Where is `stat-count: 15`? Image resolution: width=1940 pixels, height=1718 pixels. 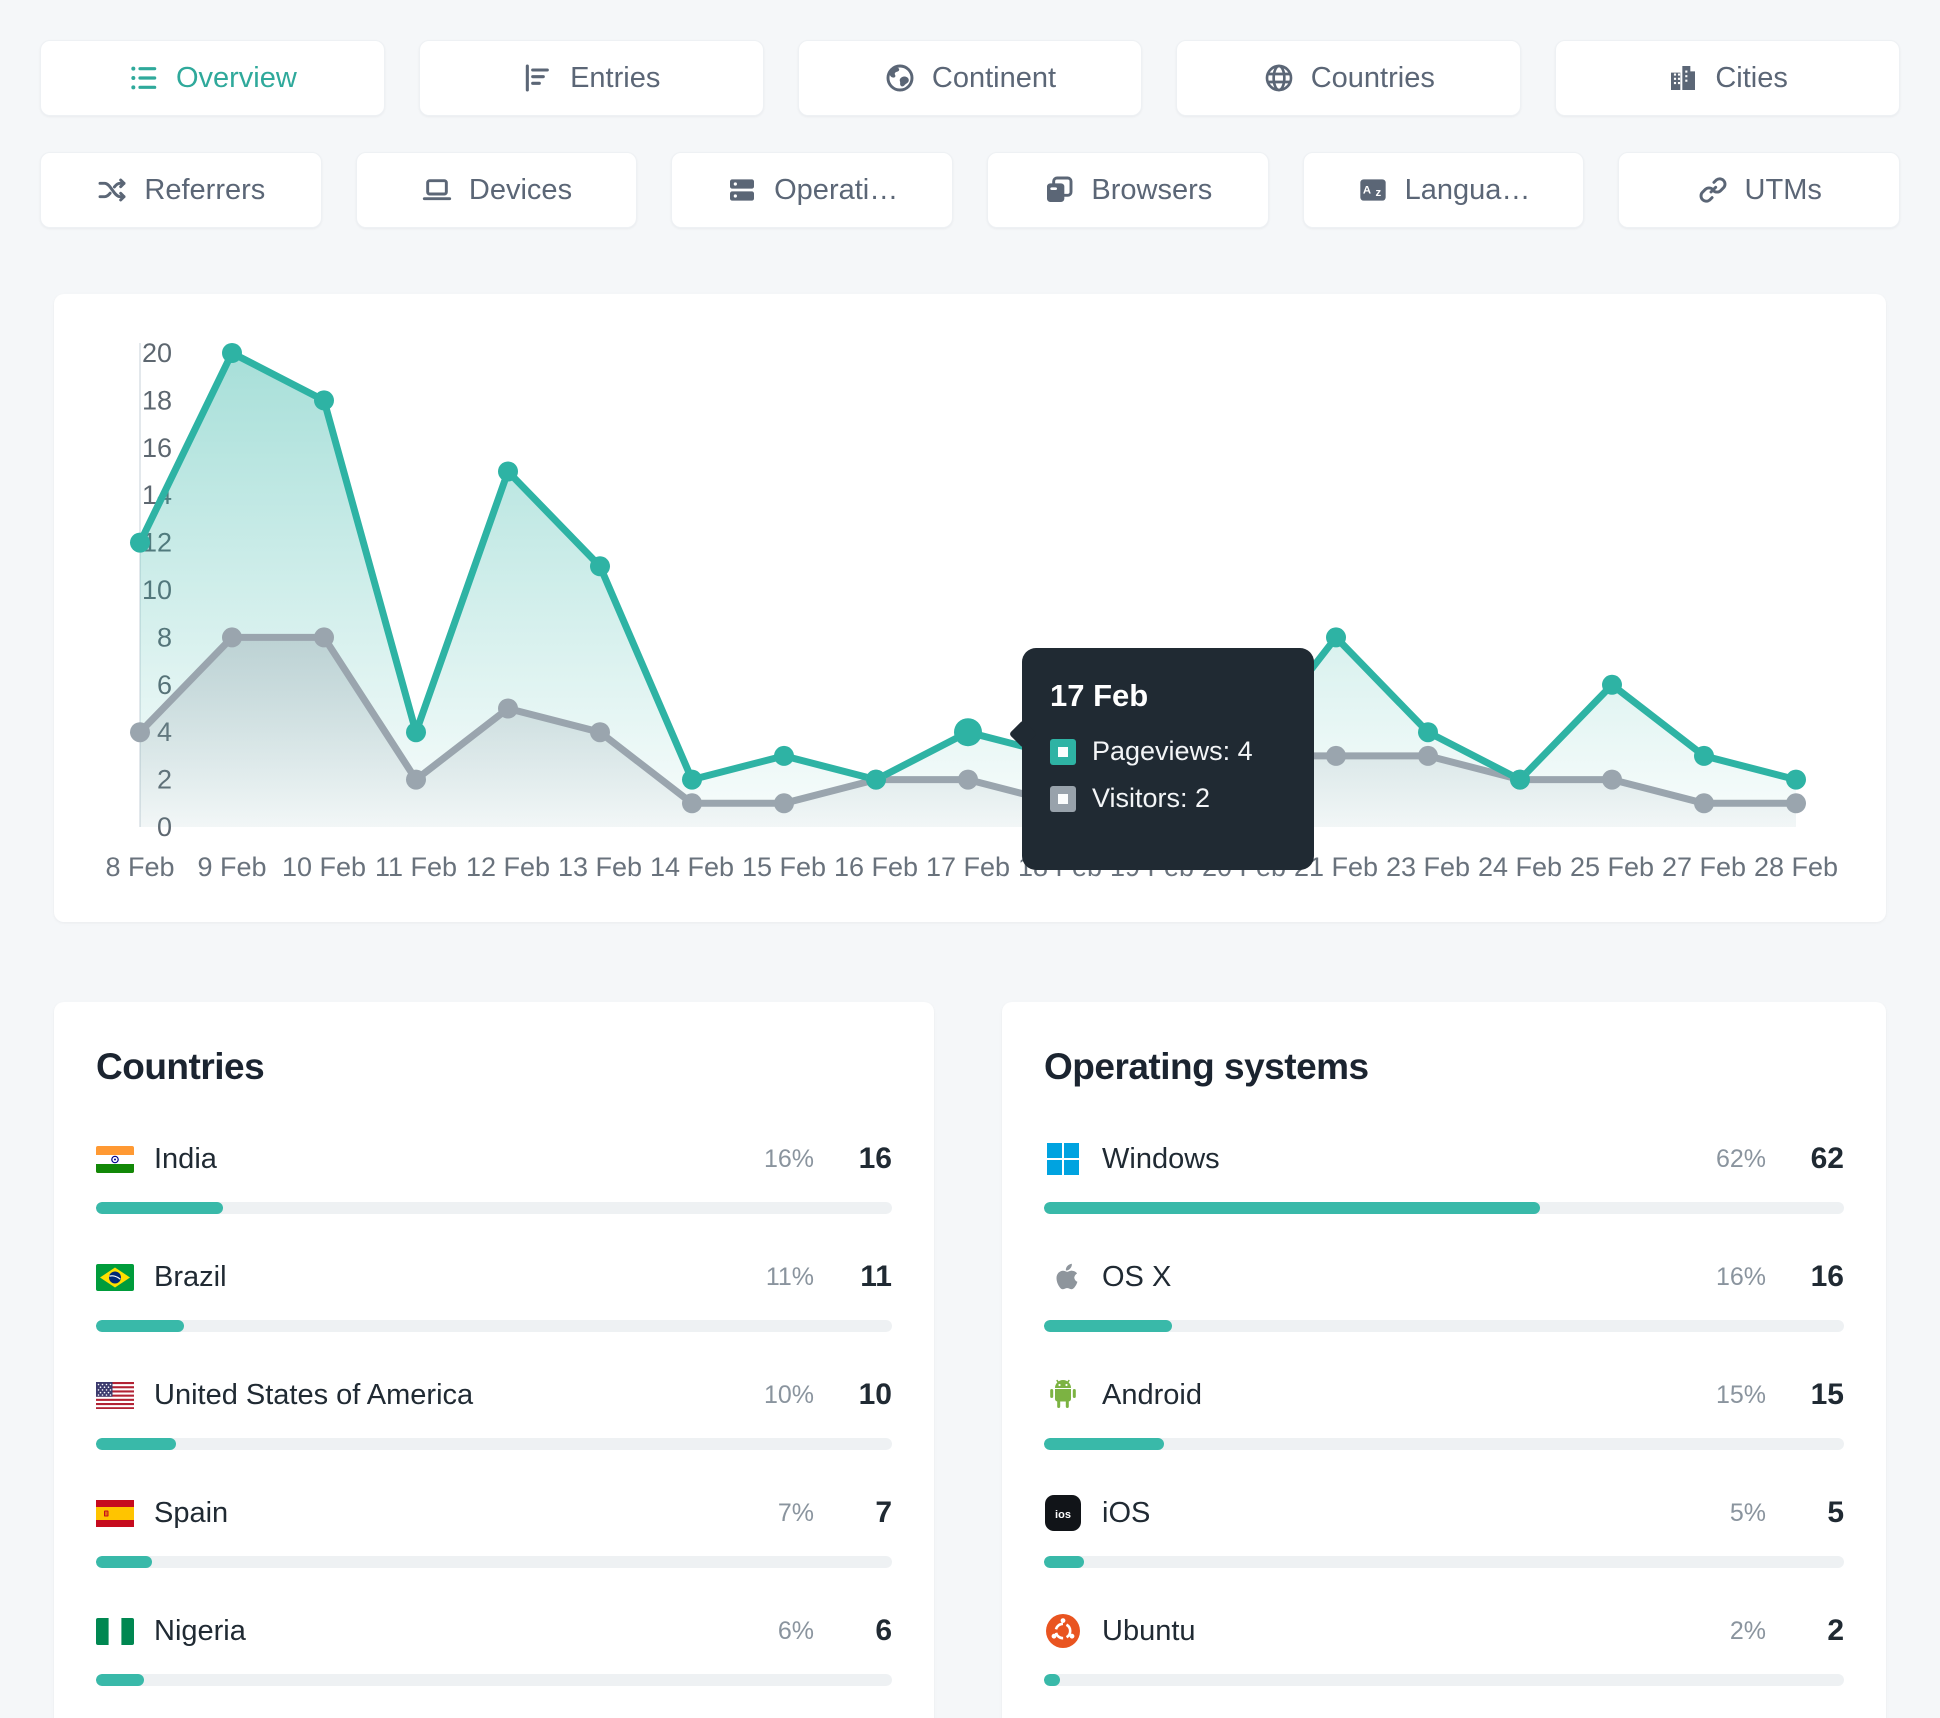 stat-count: 15 is located at coordinates (1827, 1394).